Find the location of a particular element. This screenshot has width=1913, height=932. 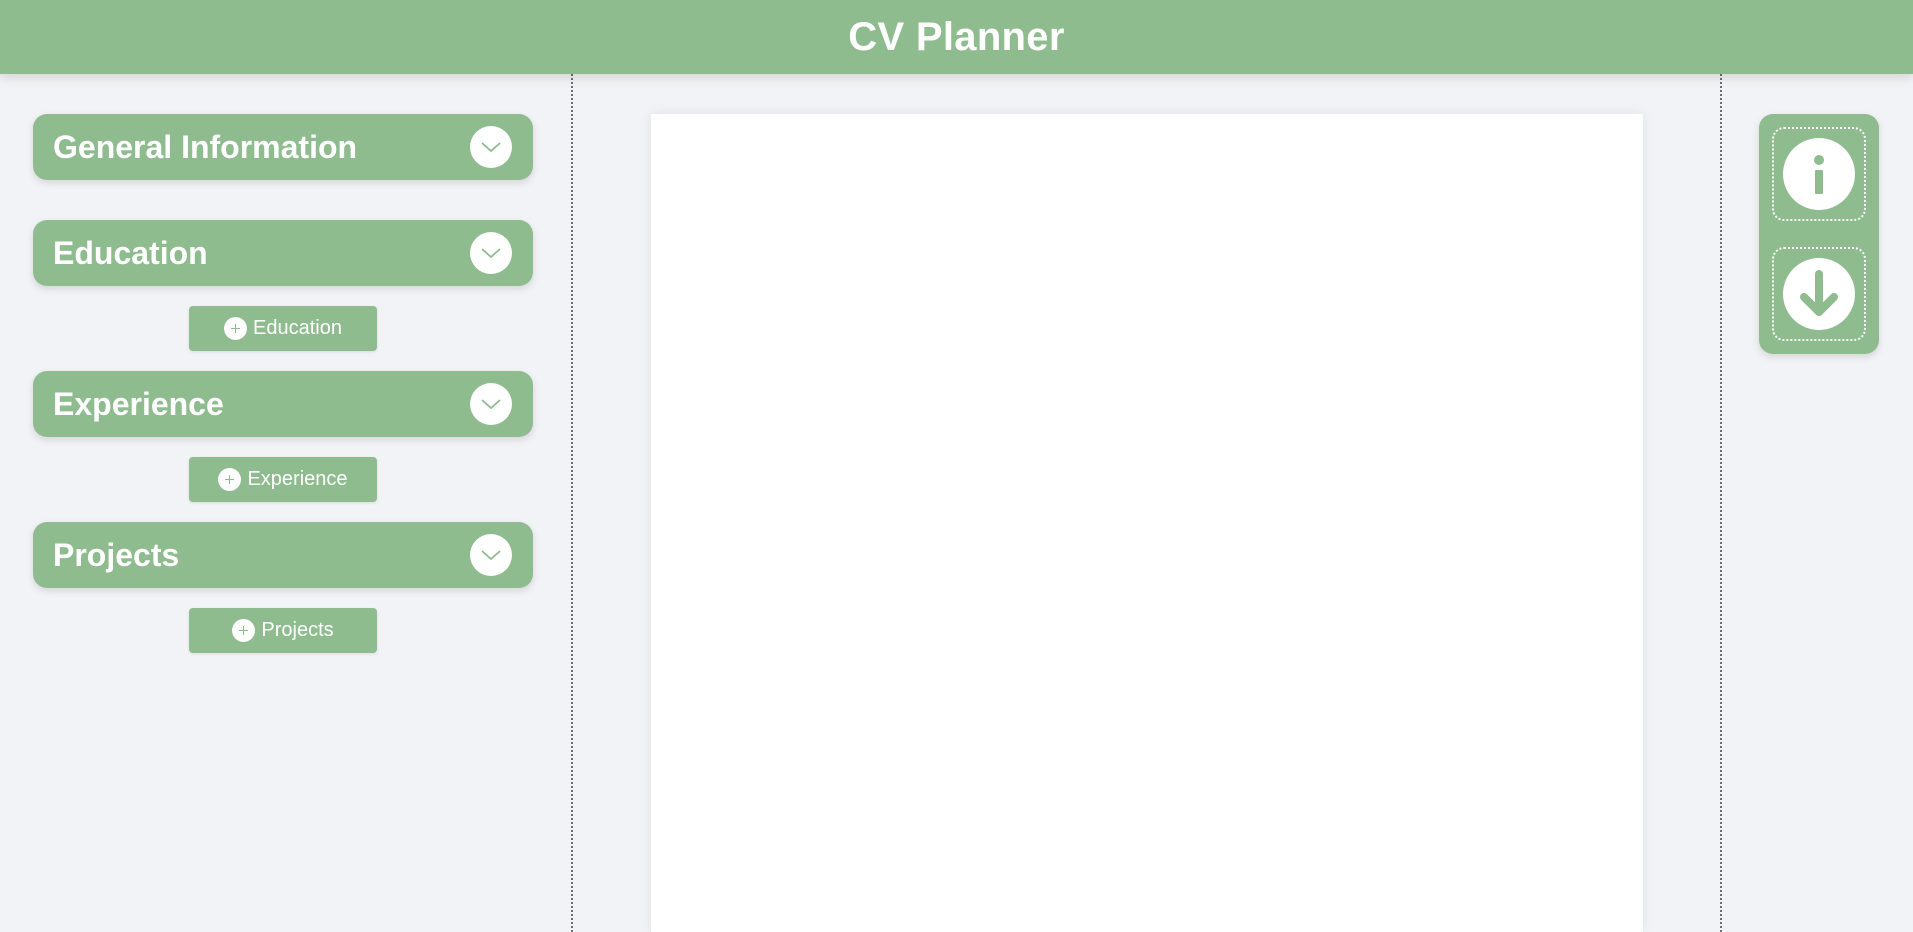

add-button-label: Experience is located at coordinates (297, 479).